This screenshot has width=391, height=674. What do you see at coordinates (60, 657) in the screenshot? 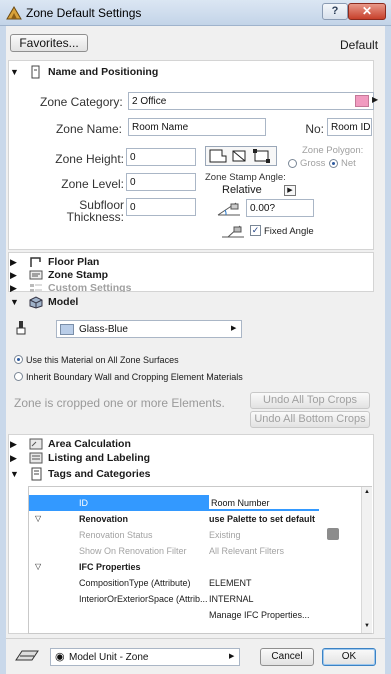
I see `eye-icon: ◉` at bounding box center [60, 657].